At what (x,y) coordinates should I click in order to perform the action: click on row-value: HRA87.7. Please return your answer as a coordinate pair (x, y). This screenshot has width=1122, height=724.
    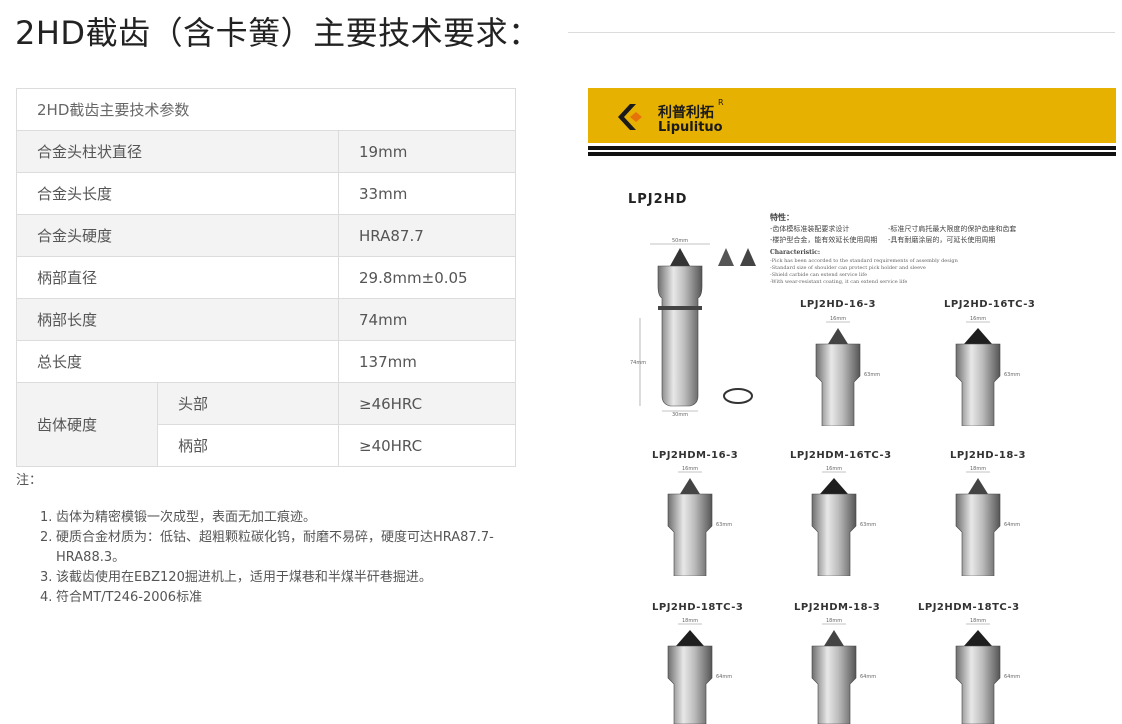
    Looking at the image, I should click on (427, 235).